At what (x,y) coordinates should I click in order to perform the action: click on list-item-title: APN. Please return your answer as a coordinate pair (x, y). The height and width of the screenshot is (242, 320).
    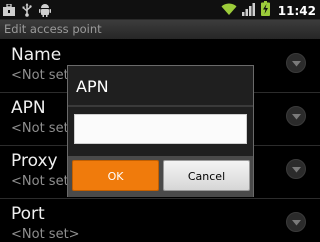
    Looking at the image, I should click on (28, 108).